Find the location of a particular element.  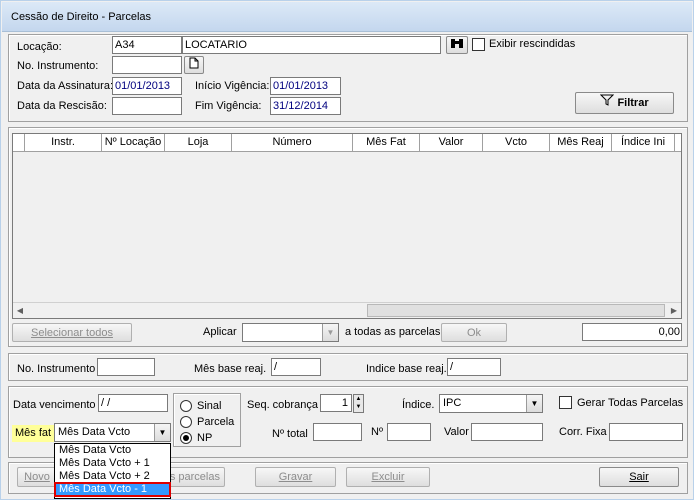

selecionar-todos-button: Selecionar todos is located at coordinates (72, 332).